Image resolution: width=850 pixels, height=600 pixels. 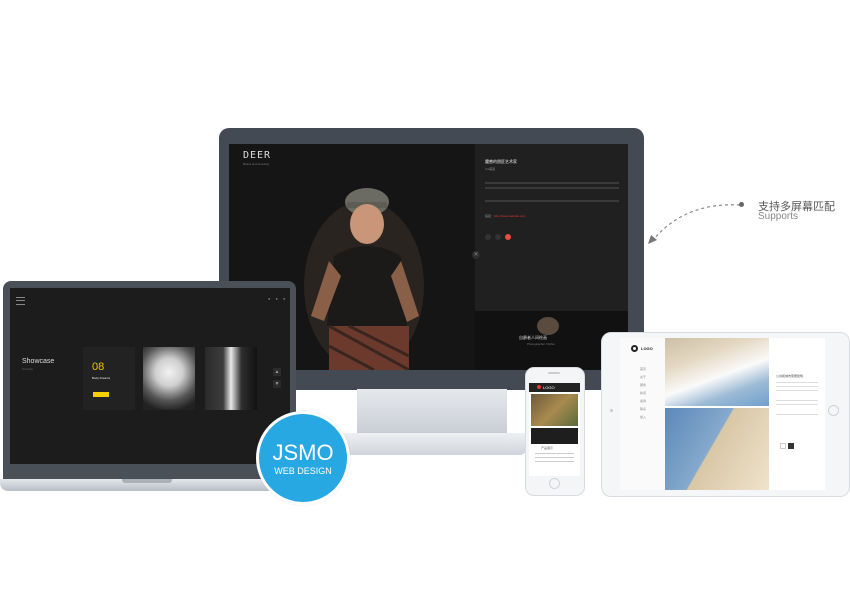 I want to click on laptop-notch, so click(x=147, y=481).